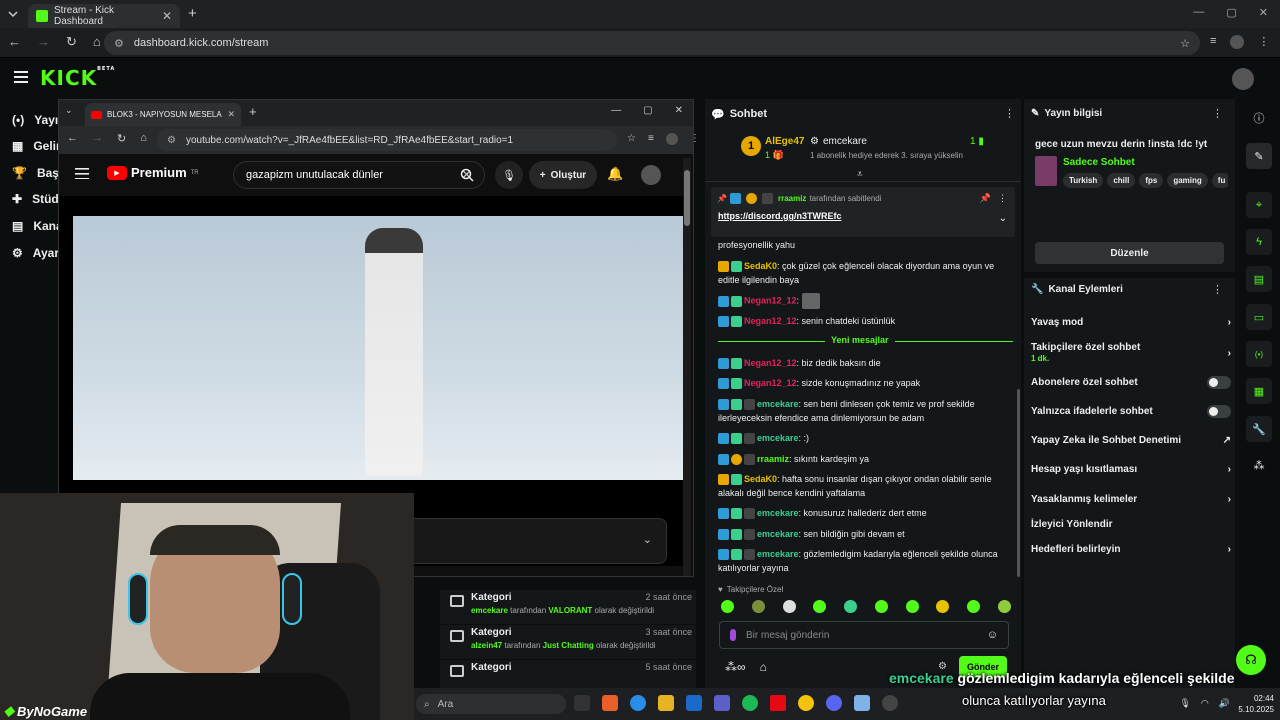  What do you see at coordinates (1083, 180) in the screenshot?
I see `tag: Turkish` at bounding box center [1083, 180].